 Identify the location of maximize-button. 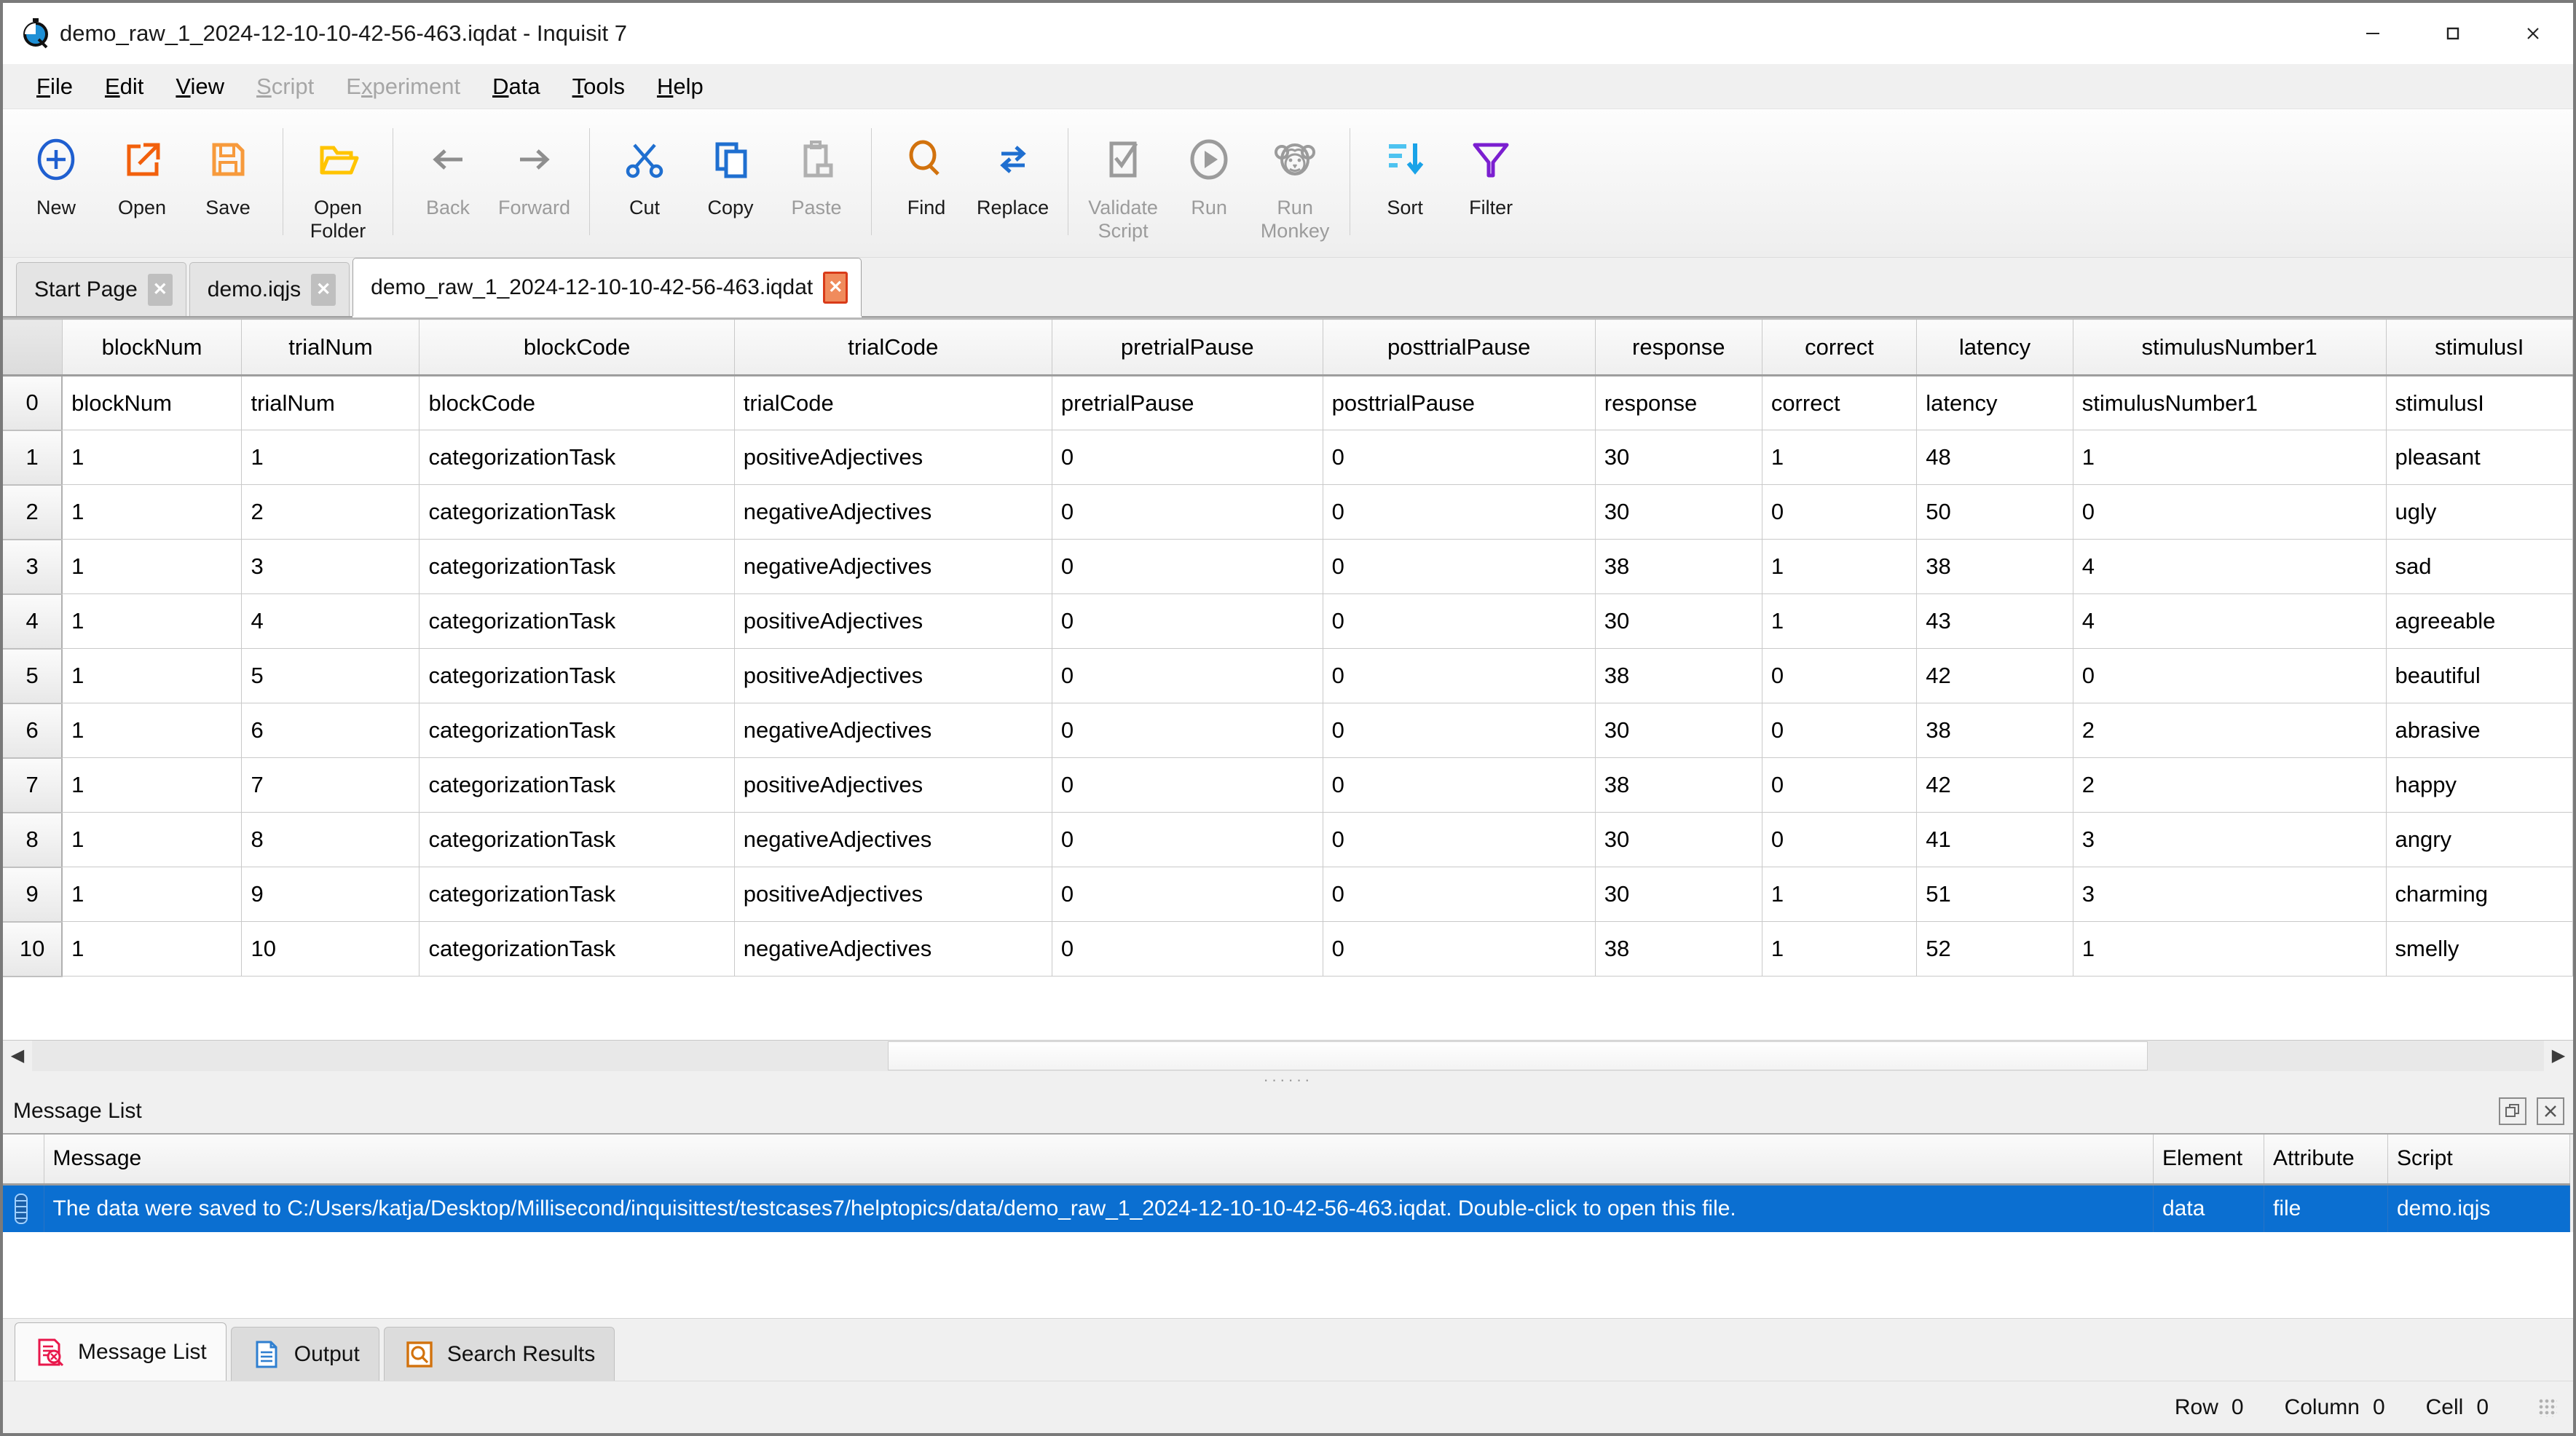
(2453, 33).